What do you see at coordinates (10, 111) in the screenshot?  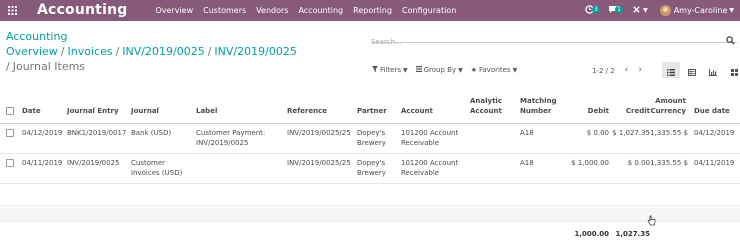 I see `select-all-checkbox` at bounding box center [10, 111].